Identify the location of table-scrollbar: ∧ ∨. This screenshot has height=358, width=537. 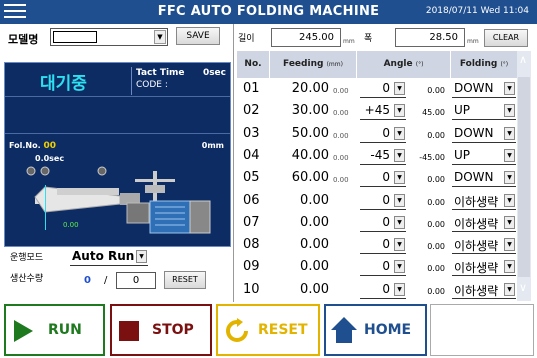
(524, 176).